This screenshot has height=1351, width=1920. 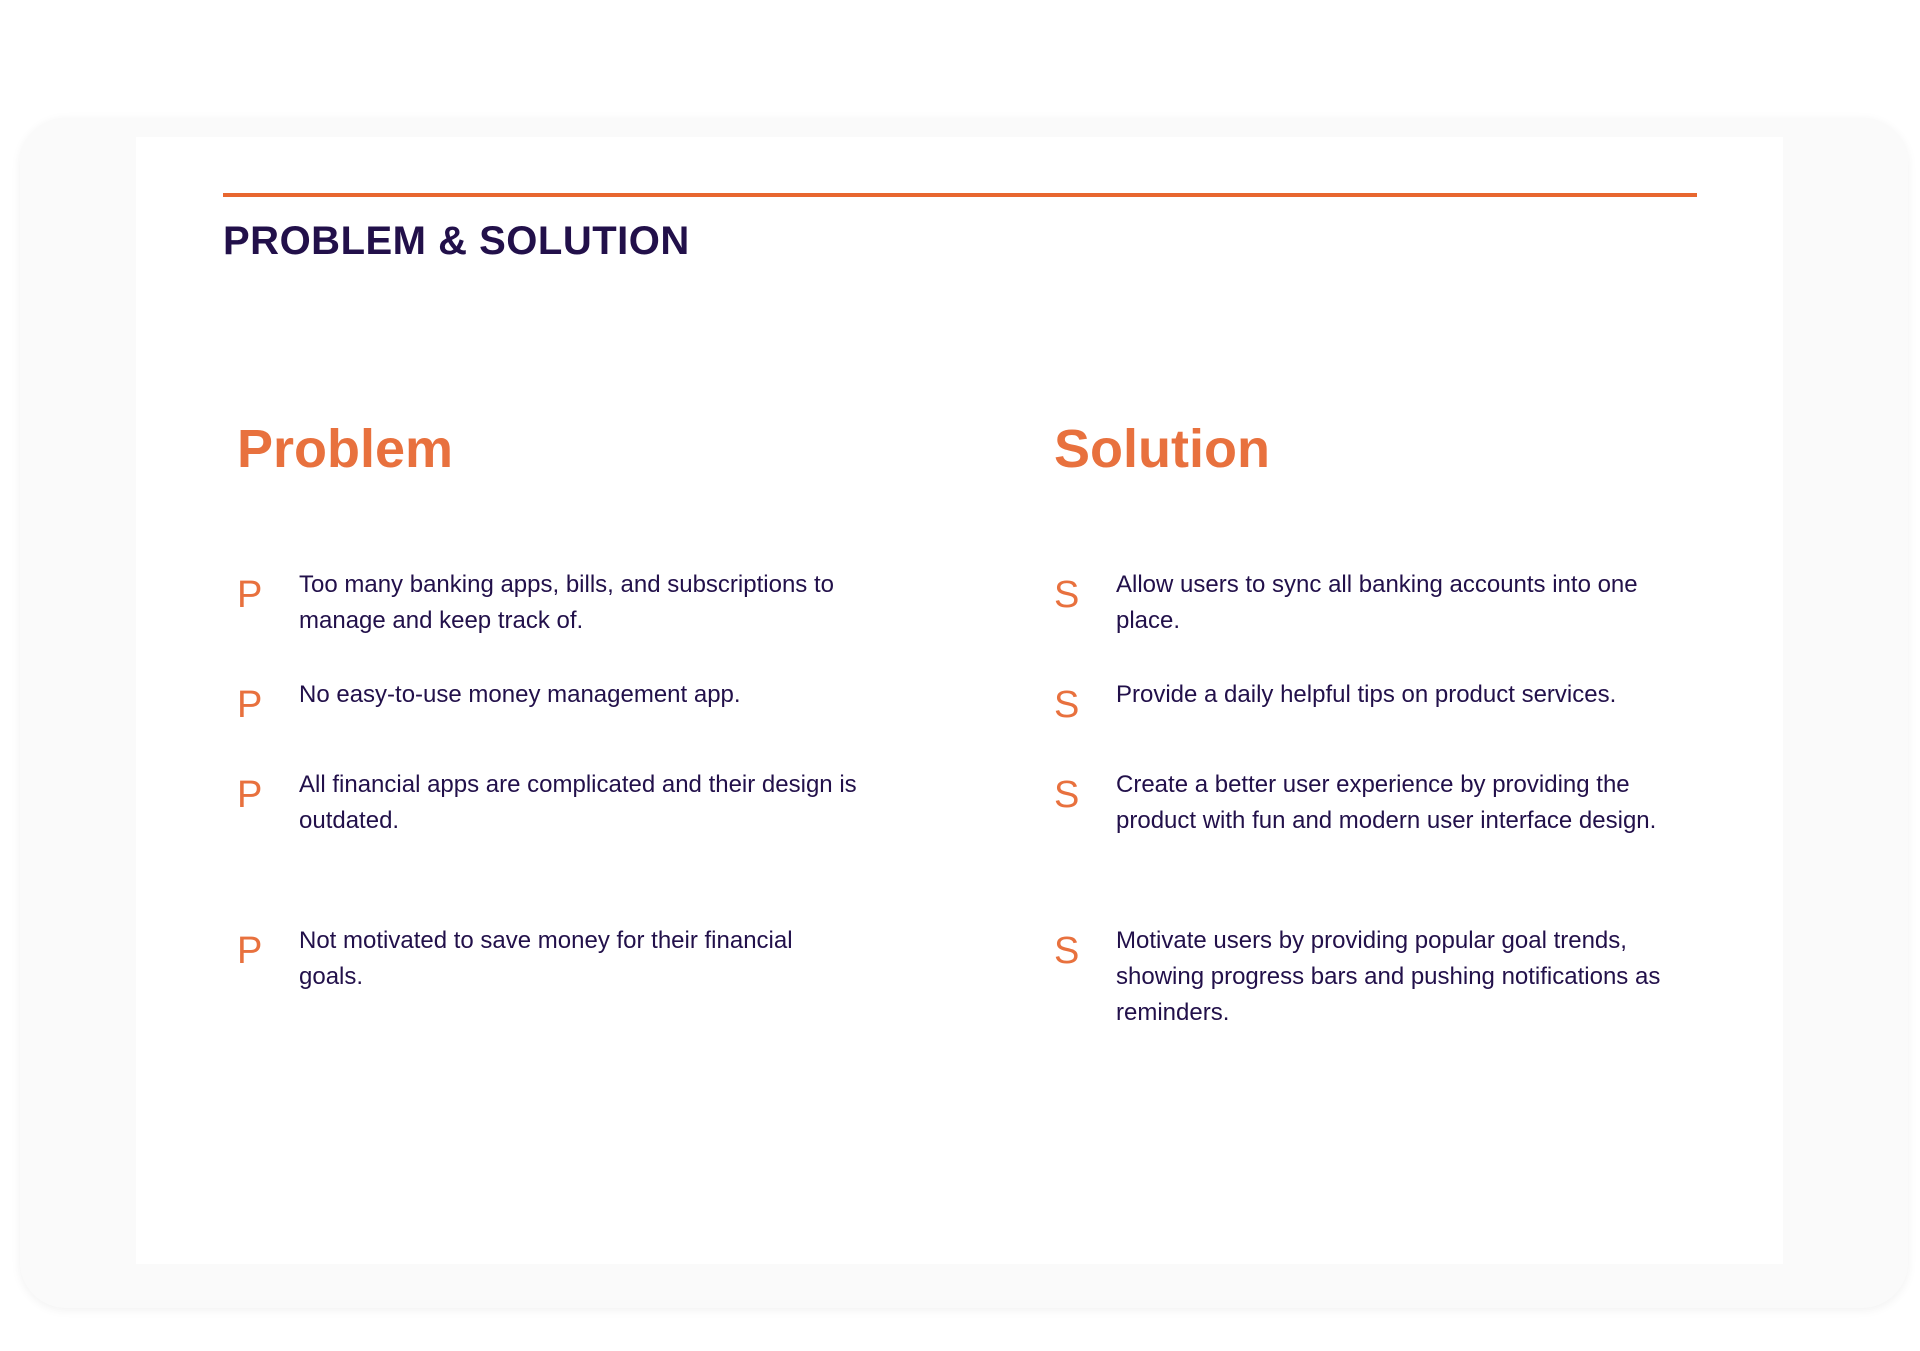 What do you see at coordinates (520, 694) in the screenshot?
I see `problem-text: No easy-to-use money management app.` at bounding box center [520, 694].